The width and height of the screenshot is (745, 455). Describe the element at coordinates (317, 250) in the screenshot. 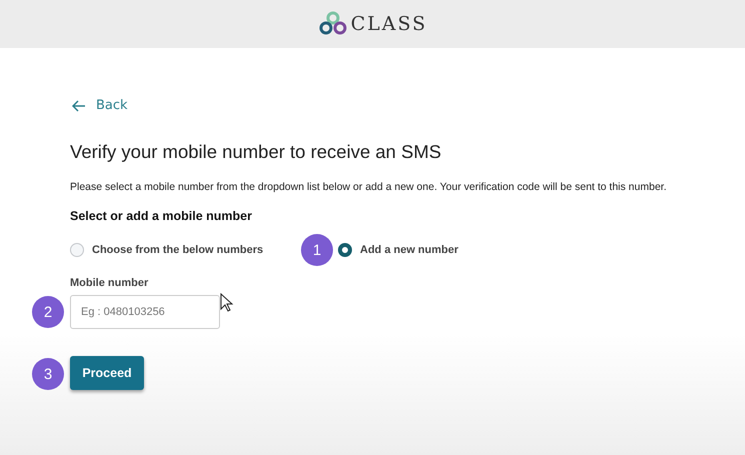

I see `step-badge: 1` at that location.